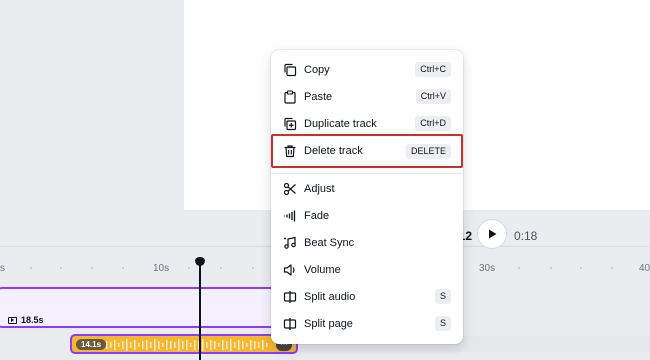 The image size is (650, 360). What do you see at coordinates (367, 215) in the screenshot?
I see `menu-item-fade: Fade` at bounding box center [367, 215].